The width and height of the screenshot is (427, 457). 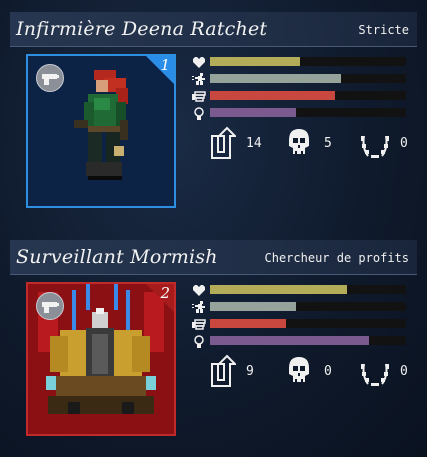 I want to click on slot-number: 2, so click(x=165, y=293).